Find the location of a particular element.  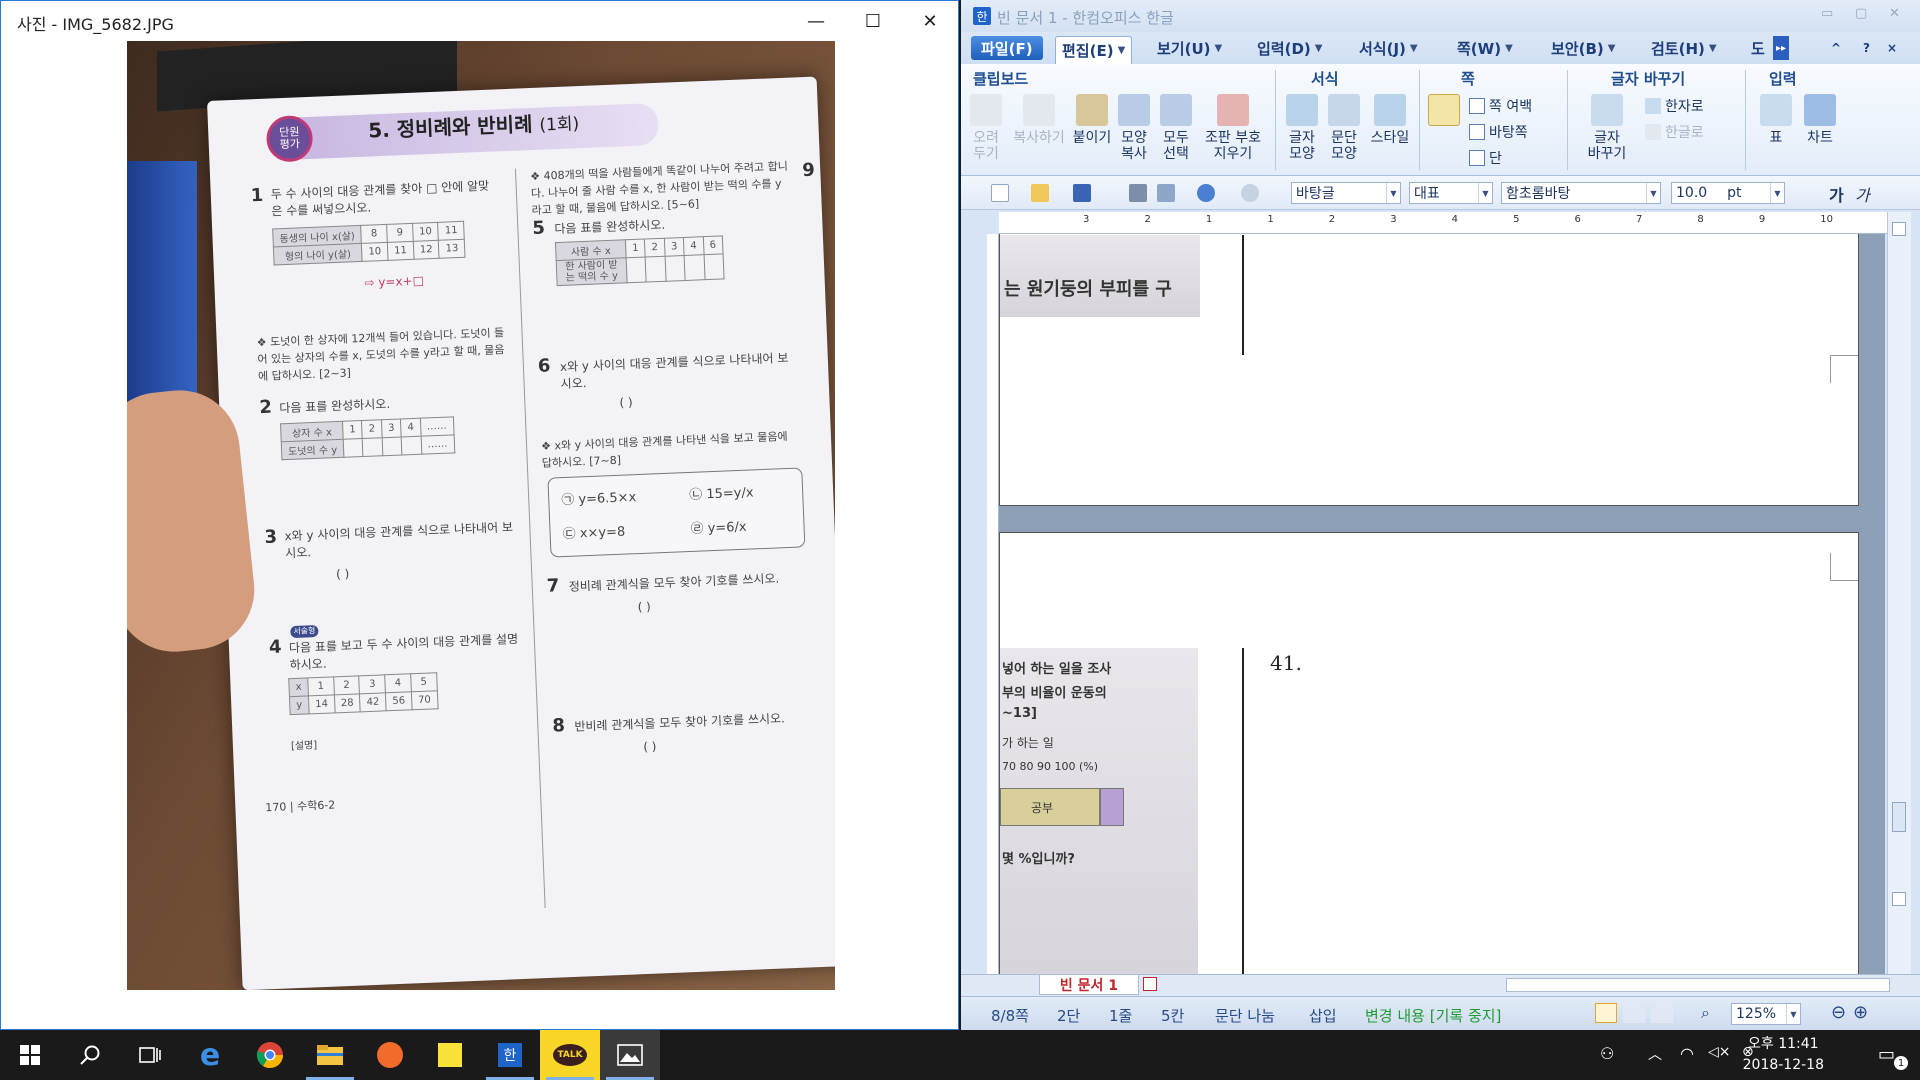

background-page-button: 바탕쪽 is located at coordinates (1498, 132).